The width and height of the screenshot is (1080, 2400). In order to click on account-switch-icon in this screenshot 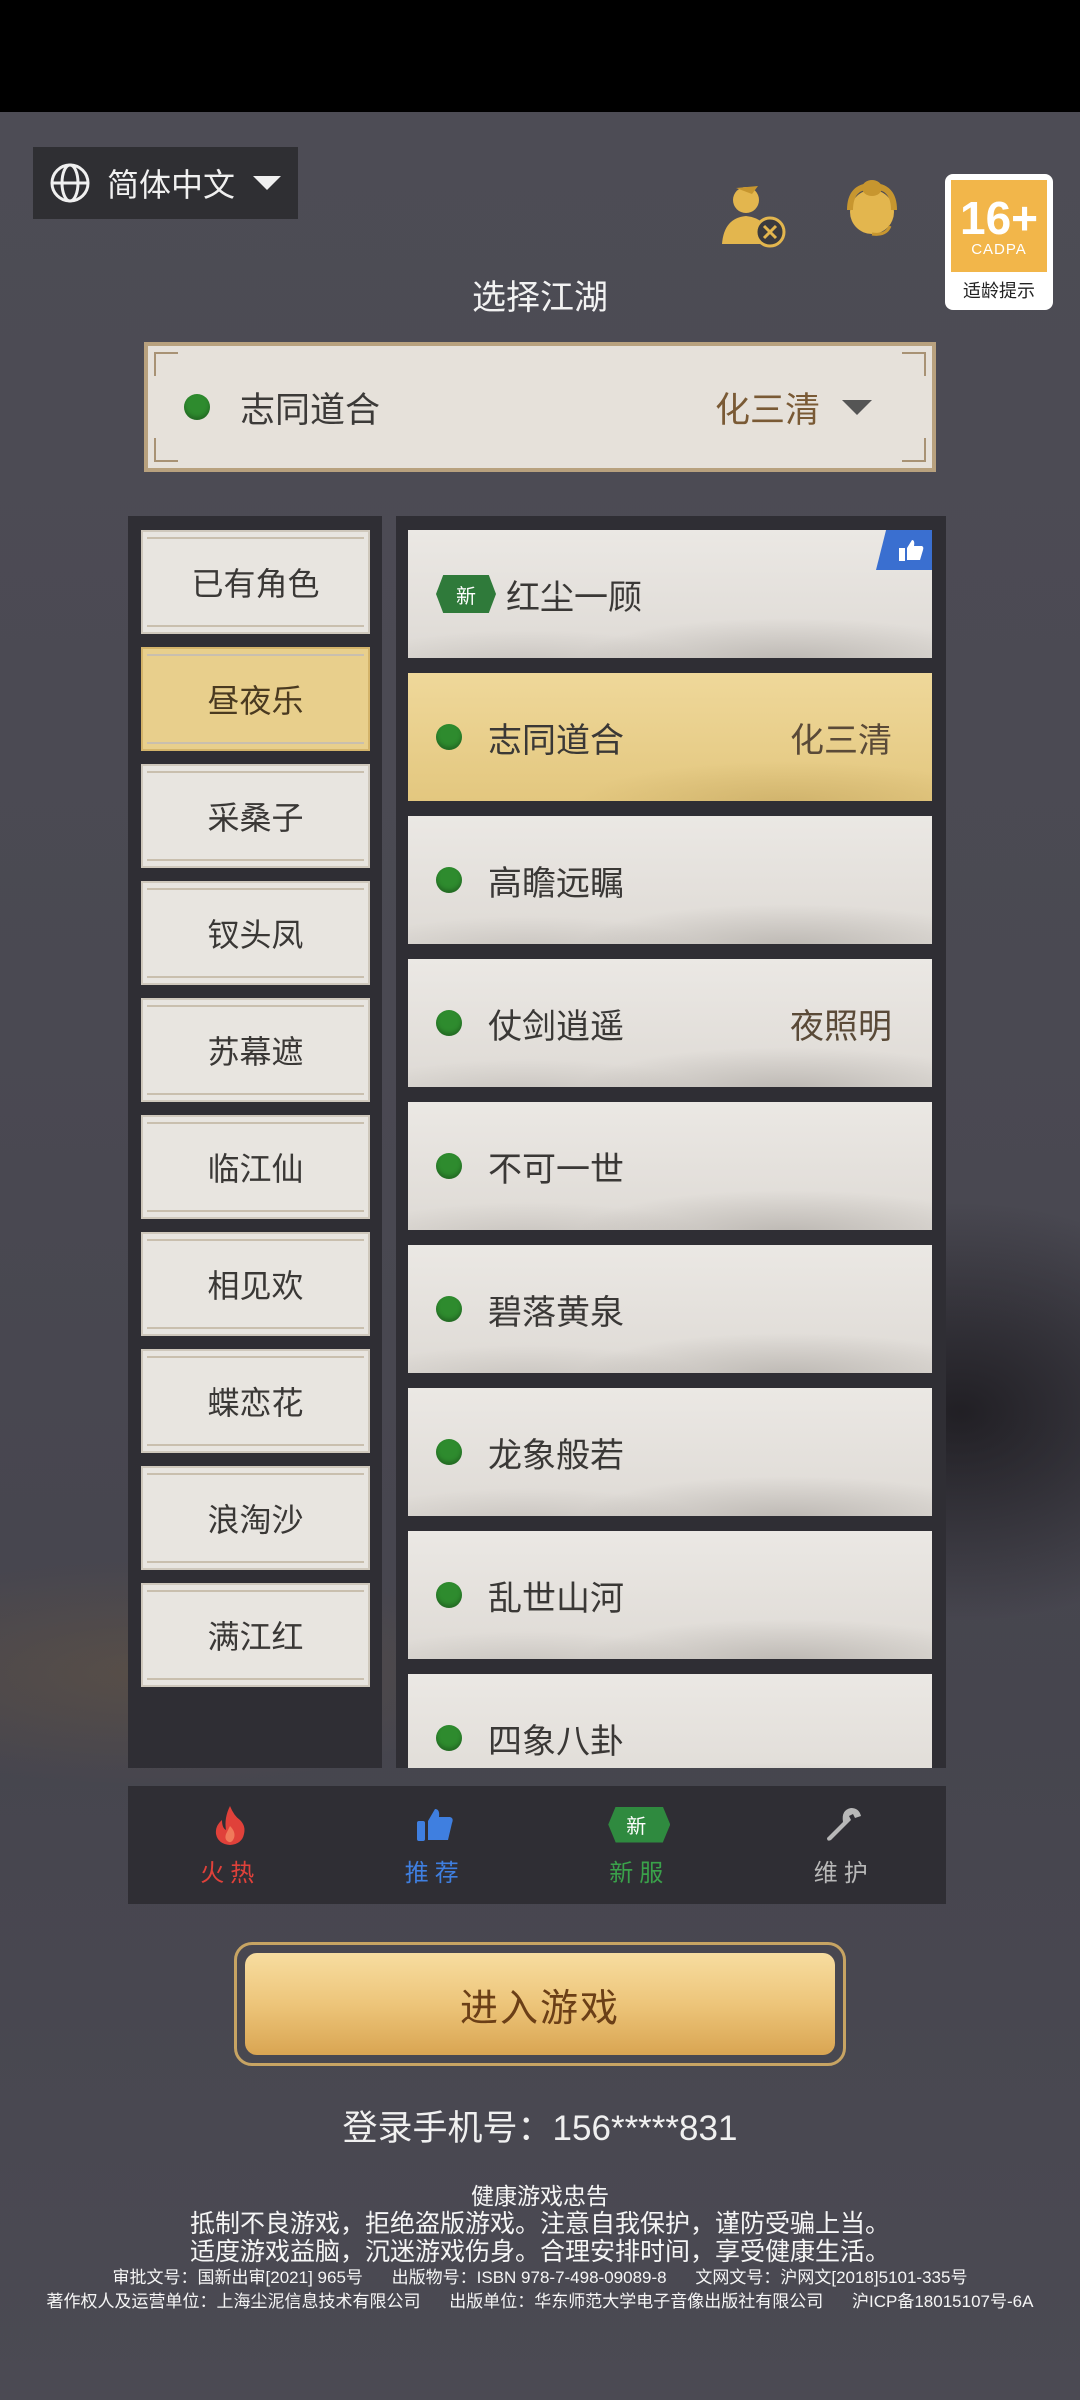, I will do `click(752, 214)`.